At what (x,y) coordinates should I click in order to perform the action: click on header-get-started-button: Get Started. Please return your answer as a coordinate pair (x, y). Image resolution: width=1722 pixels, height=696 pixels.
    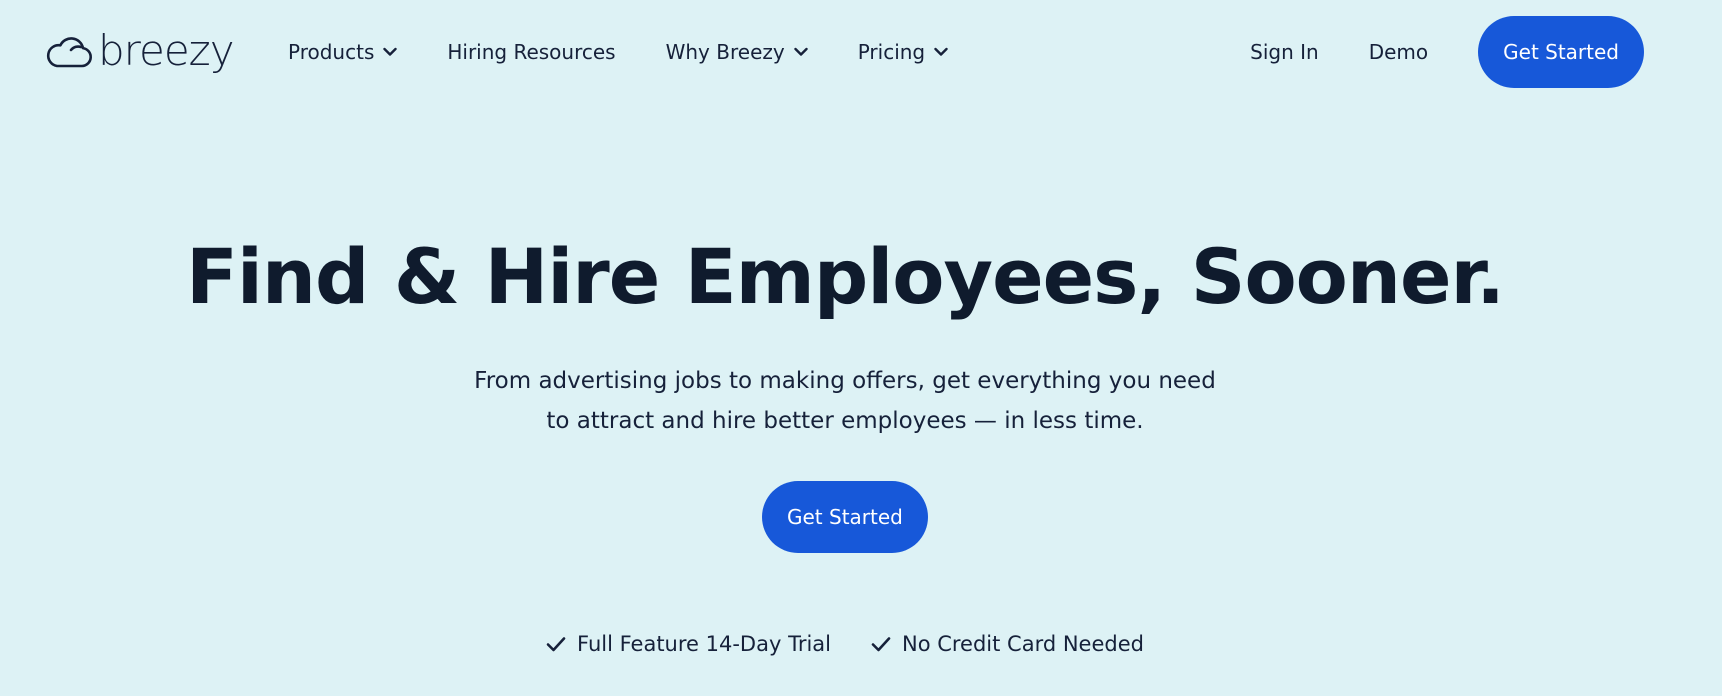
    Looking at the image, I should click on (1561, 52).